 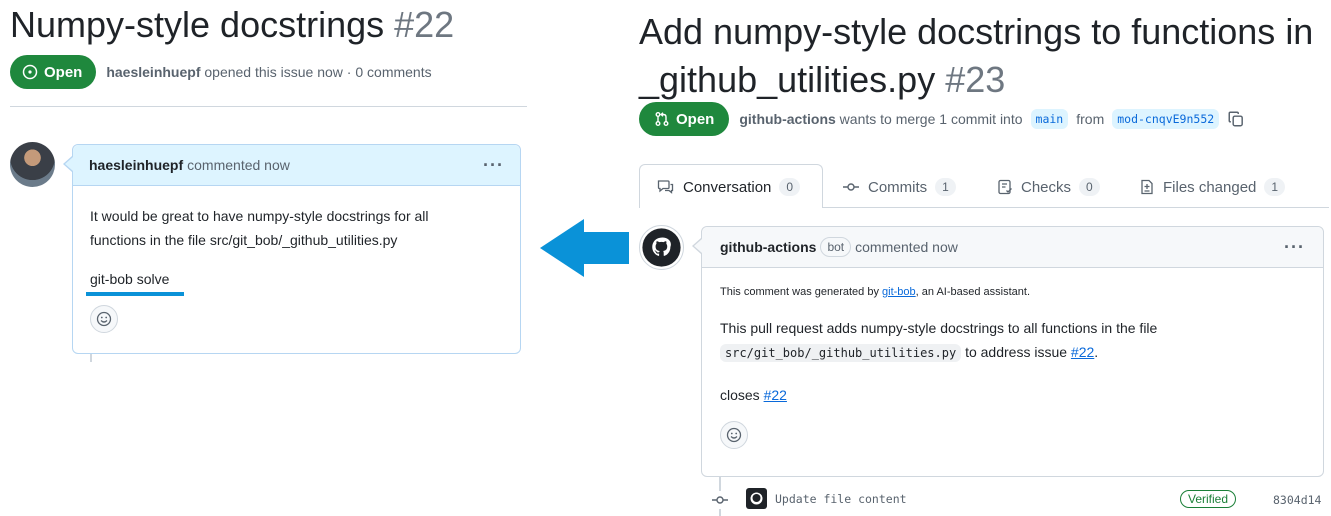 What do you see at coordinates (606, 248) in the screenshot?
I see `arrow-shaft` at bounding box center [606, 248].